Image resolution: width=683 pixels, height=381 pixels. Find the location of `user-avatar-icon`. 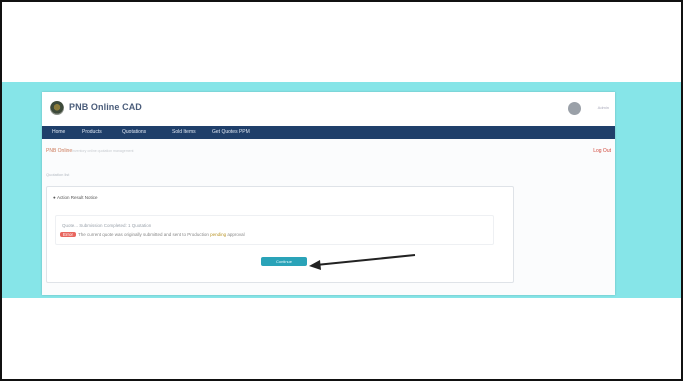

user-avatar-icon is located at coordinates (574, 108).